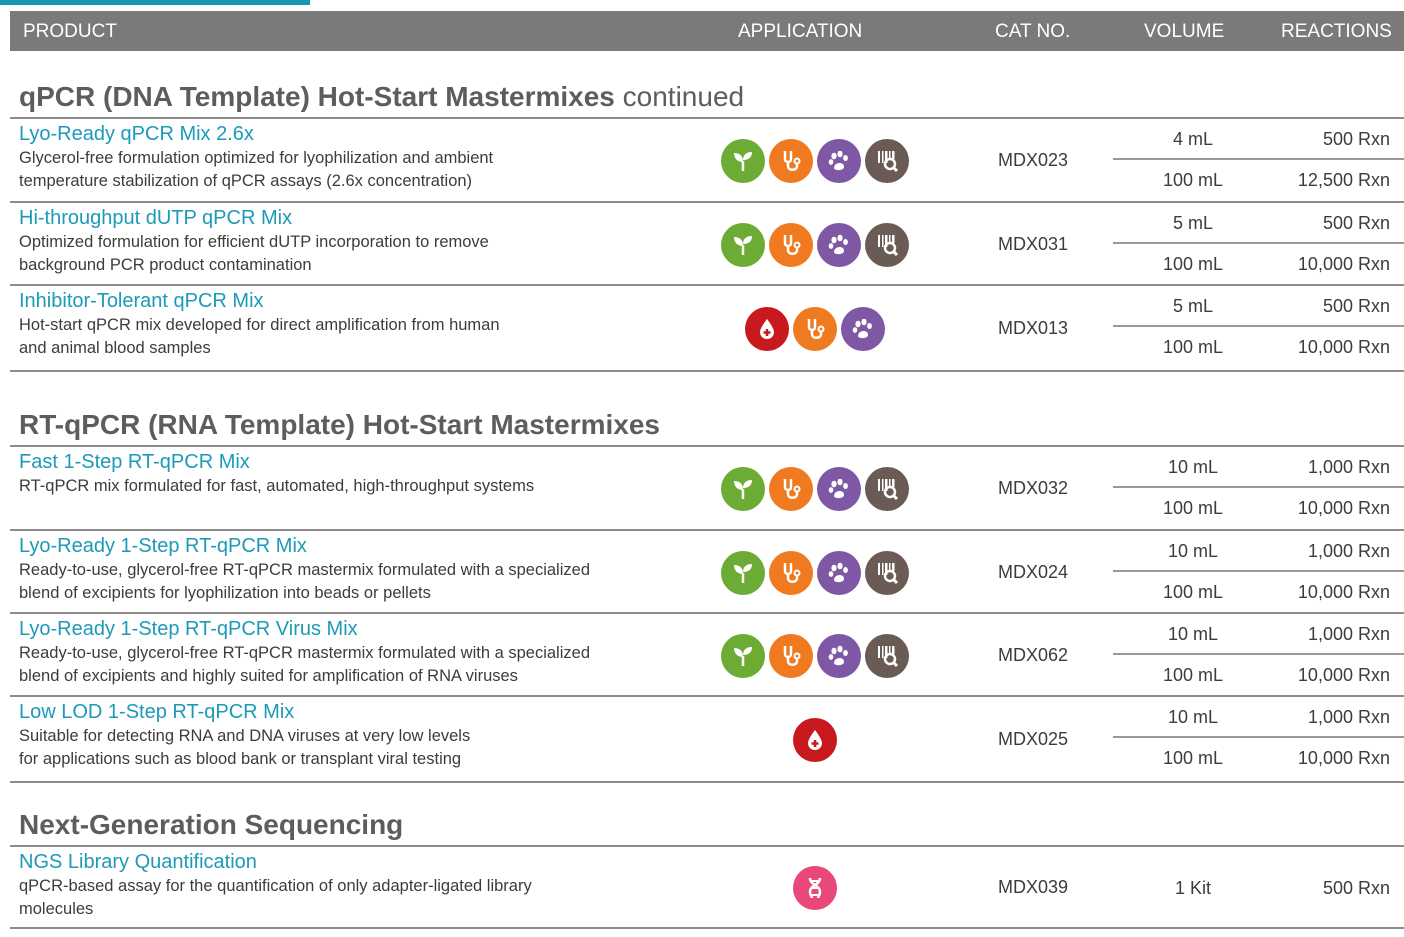  Describe the element at coordinates (188, 629) in the screenshot. I see `product-name-link: Lyo-Ready 1-Step RT-qPCR Virus Mix` at that location.